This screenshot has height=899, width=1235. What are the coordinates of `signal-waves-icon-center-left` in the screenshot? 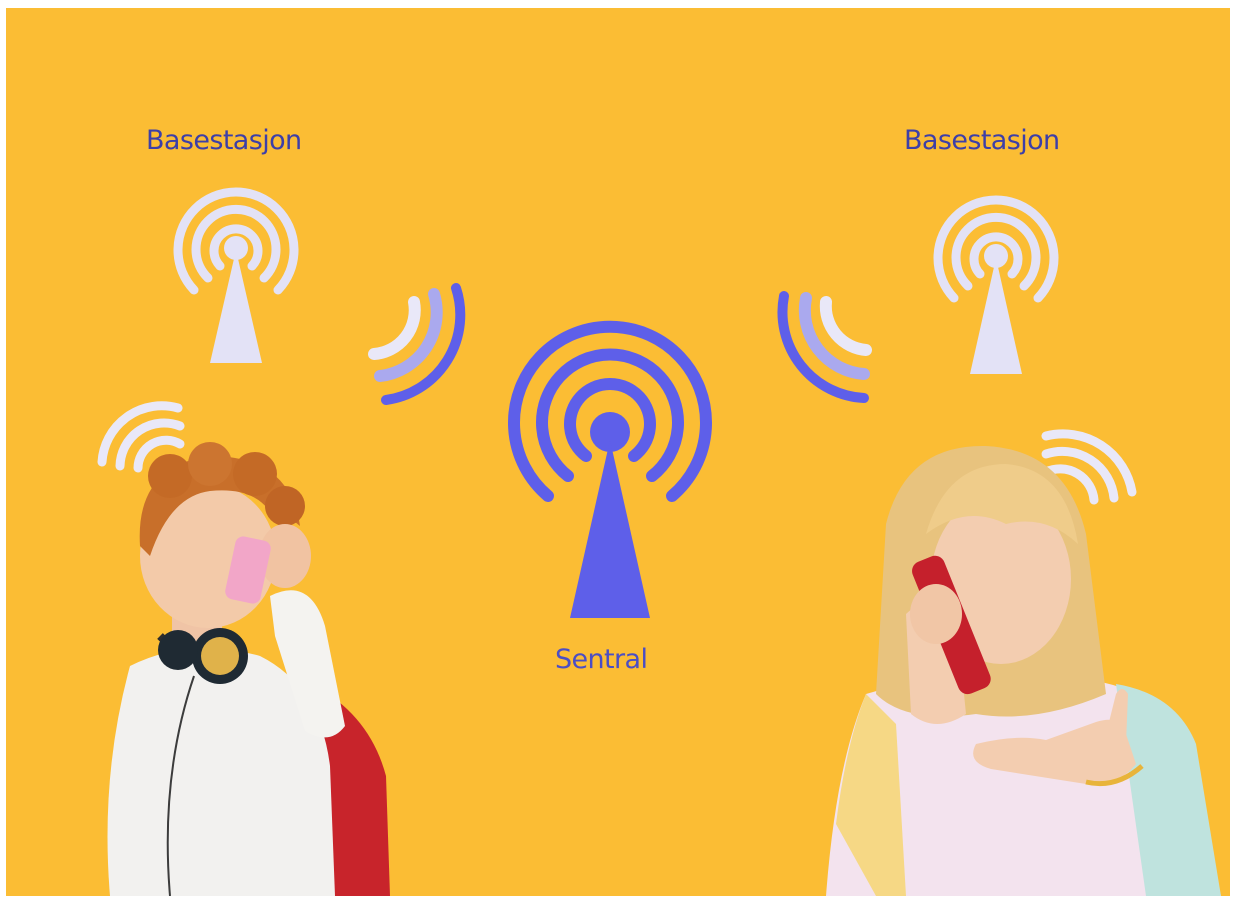 It's located at (417, 344).